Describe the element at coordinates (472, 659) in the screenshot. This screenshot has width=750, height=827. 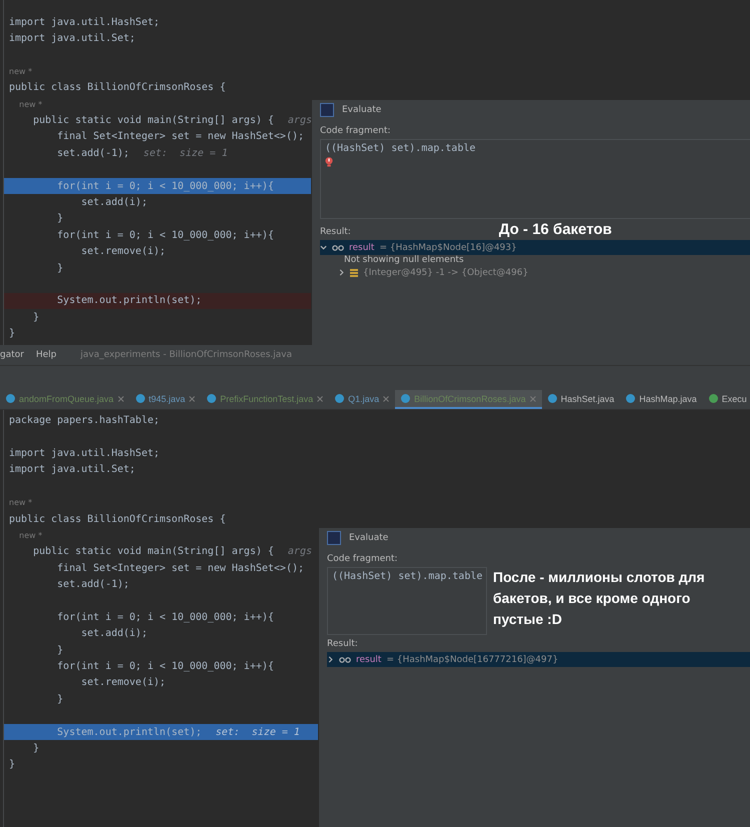
I see `variable-value: = {HashMap$Node[16777216]@497}` at that location.